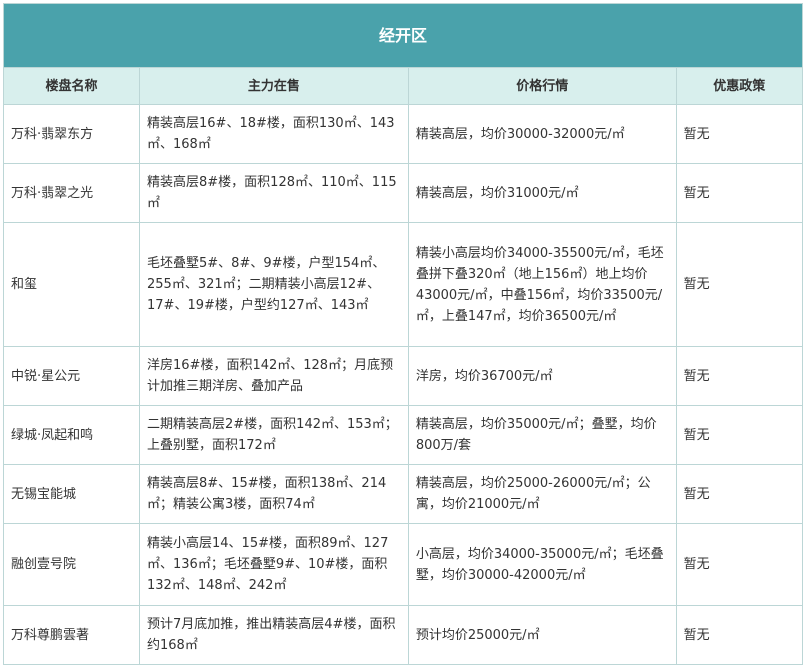 The height and width of the screenshot is (671, 807). Describe the element at coordinates (274, 494) in the screenshot. I see `main-sale: 精装高层8#、15#楼，面积138㎡、214㎡；精装公寓3楼，面积74㎡` at that location.